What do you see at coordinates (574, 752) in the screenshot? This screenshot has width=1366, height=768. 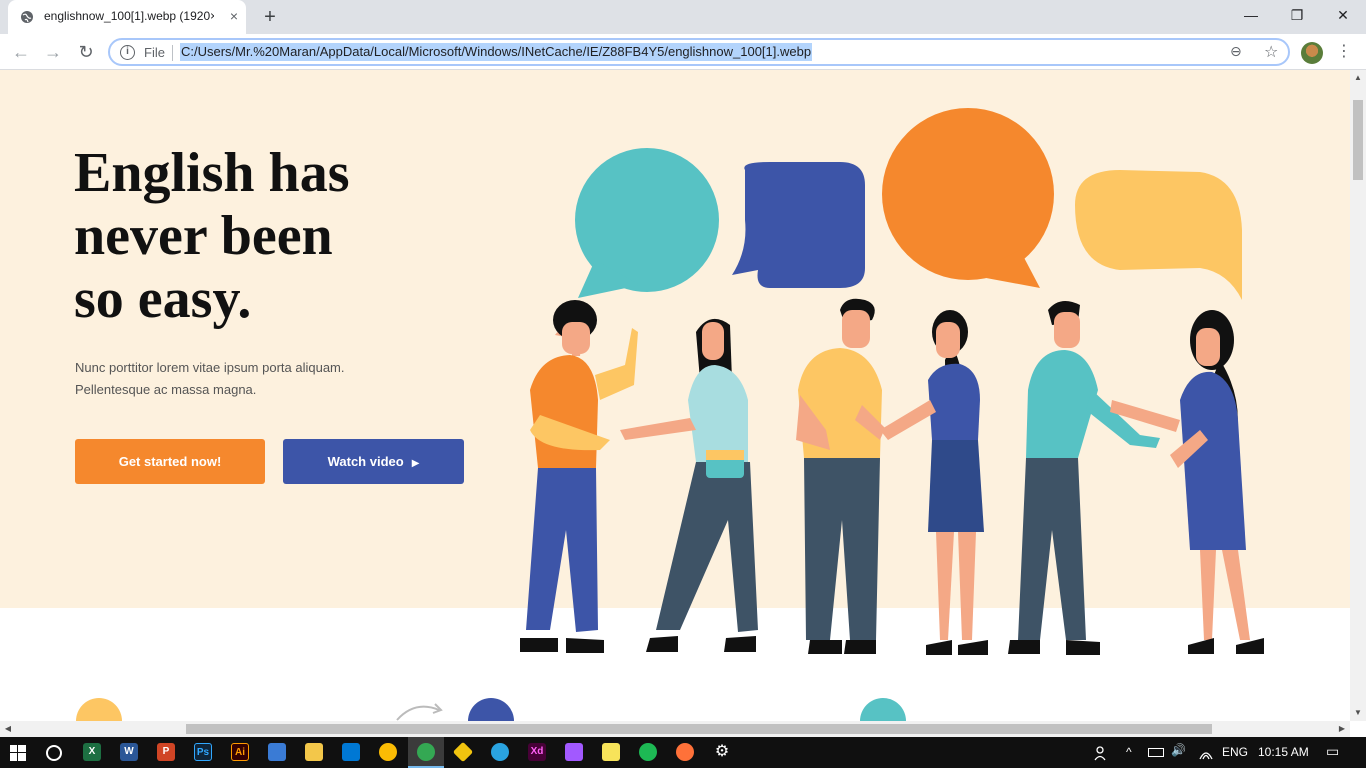 I see `figma-icon` at bounding box center [574, 752].